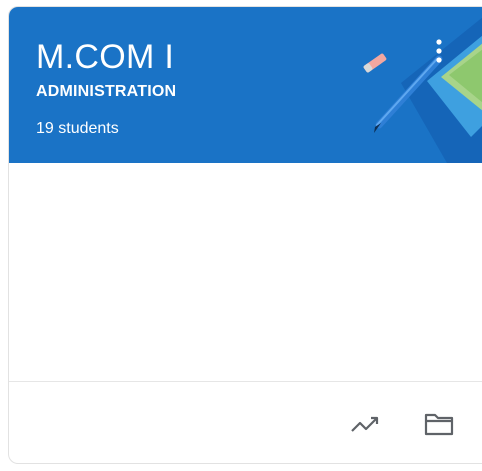 The height and width of the screenshot is (471, 482). I want to click on class-drive-folder-button, so click(439, 424).